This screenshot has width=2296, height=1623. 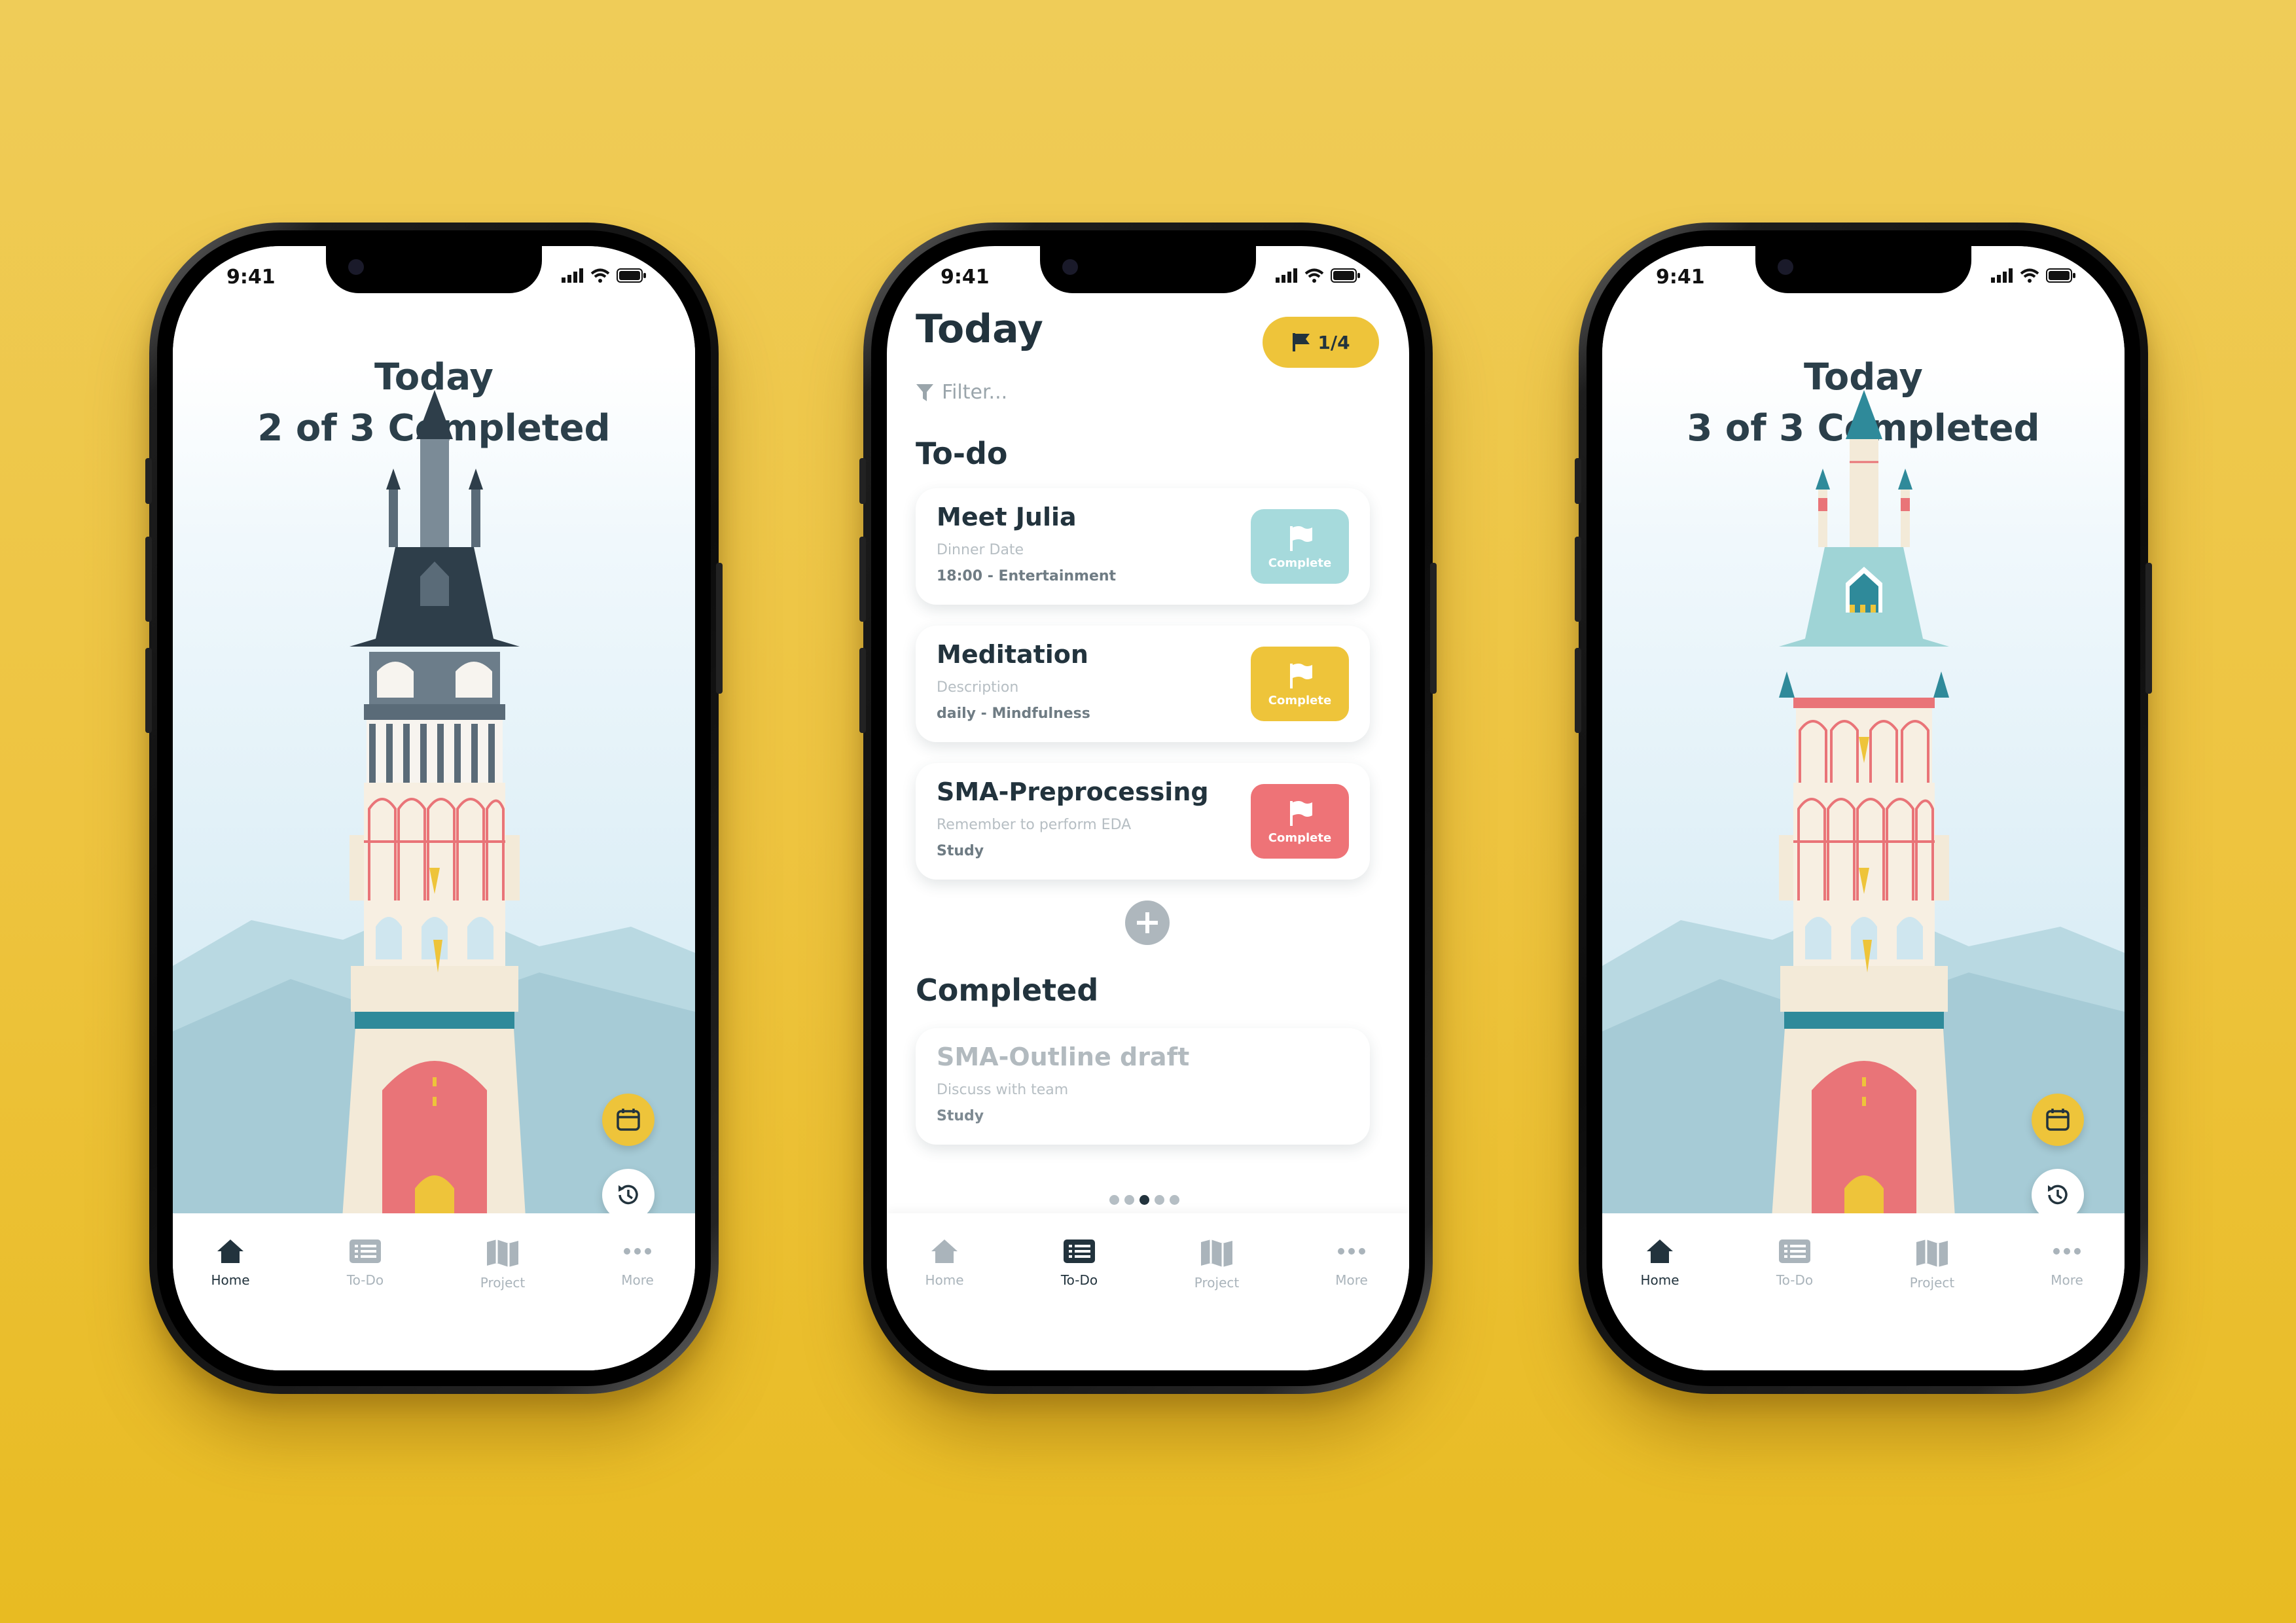 I want to click on task-meta: daily - Mindfulness, so click(x=1013, y=713).